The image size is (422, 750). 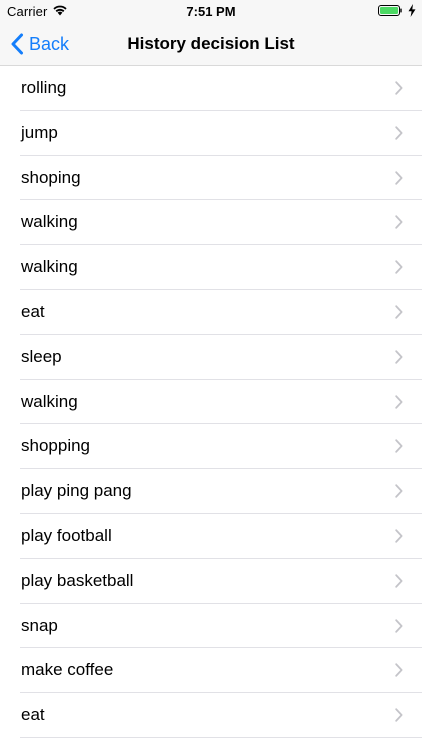 I want to click on list-item-label: play football, so click(x=66, y=535).